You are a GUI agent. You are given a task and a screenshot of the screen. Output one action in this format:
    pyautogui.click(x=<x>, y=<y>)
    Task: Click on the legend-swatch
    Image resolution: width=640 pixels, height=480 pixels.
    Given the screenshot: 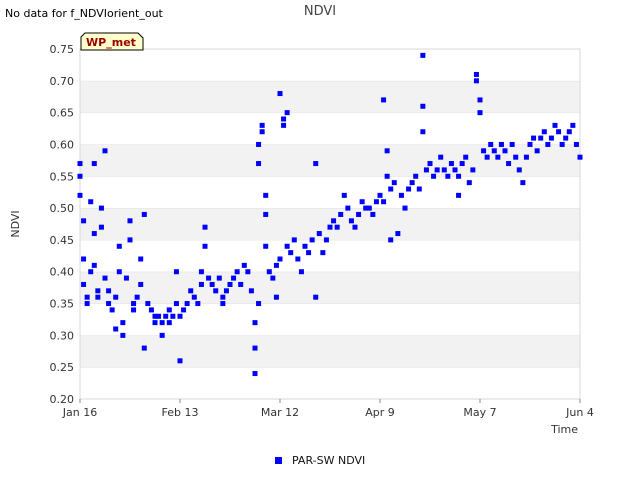 What is the action you would take?
    pyautogui.click(x=278, y=460)
    